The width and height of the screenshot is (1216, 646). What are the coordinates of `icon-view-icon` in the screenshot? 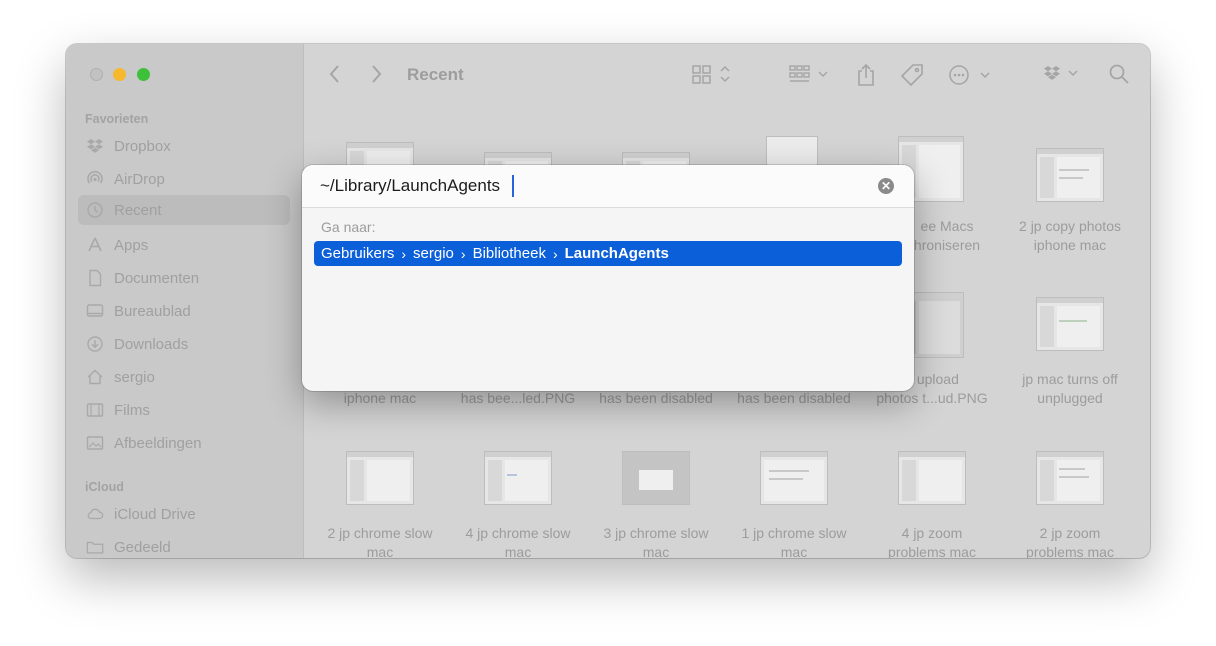 It's located at (712, 74).